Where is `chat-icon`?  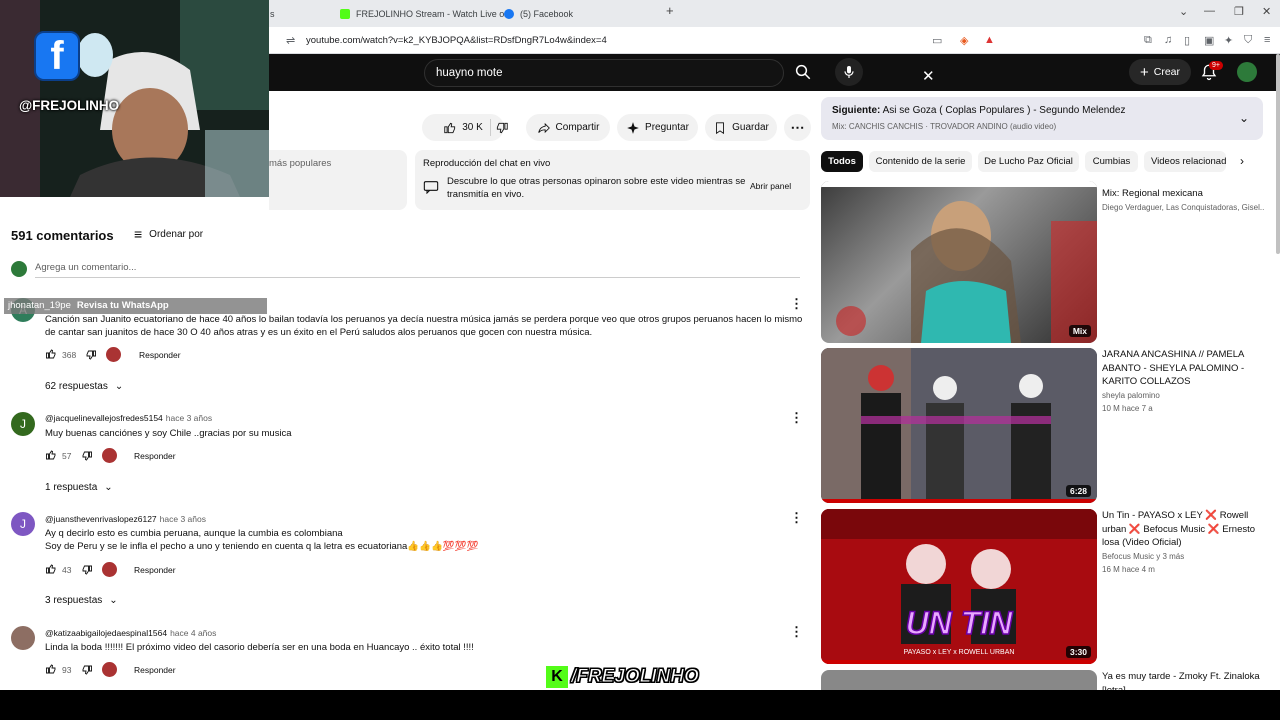 chat-icon is located at coordinates (431, 187).